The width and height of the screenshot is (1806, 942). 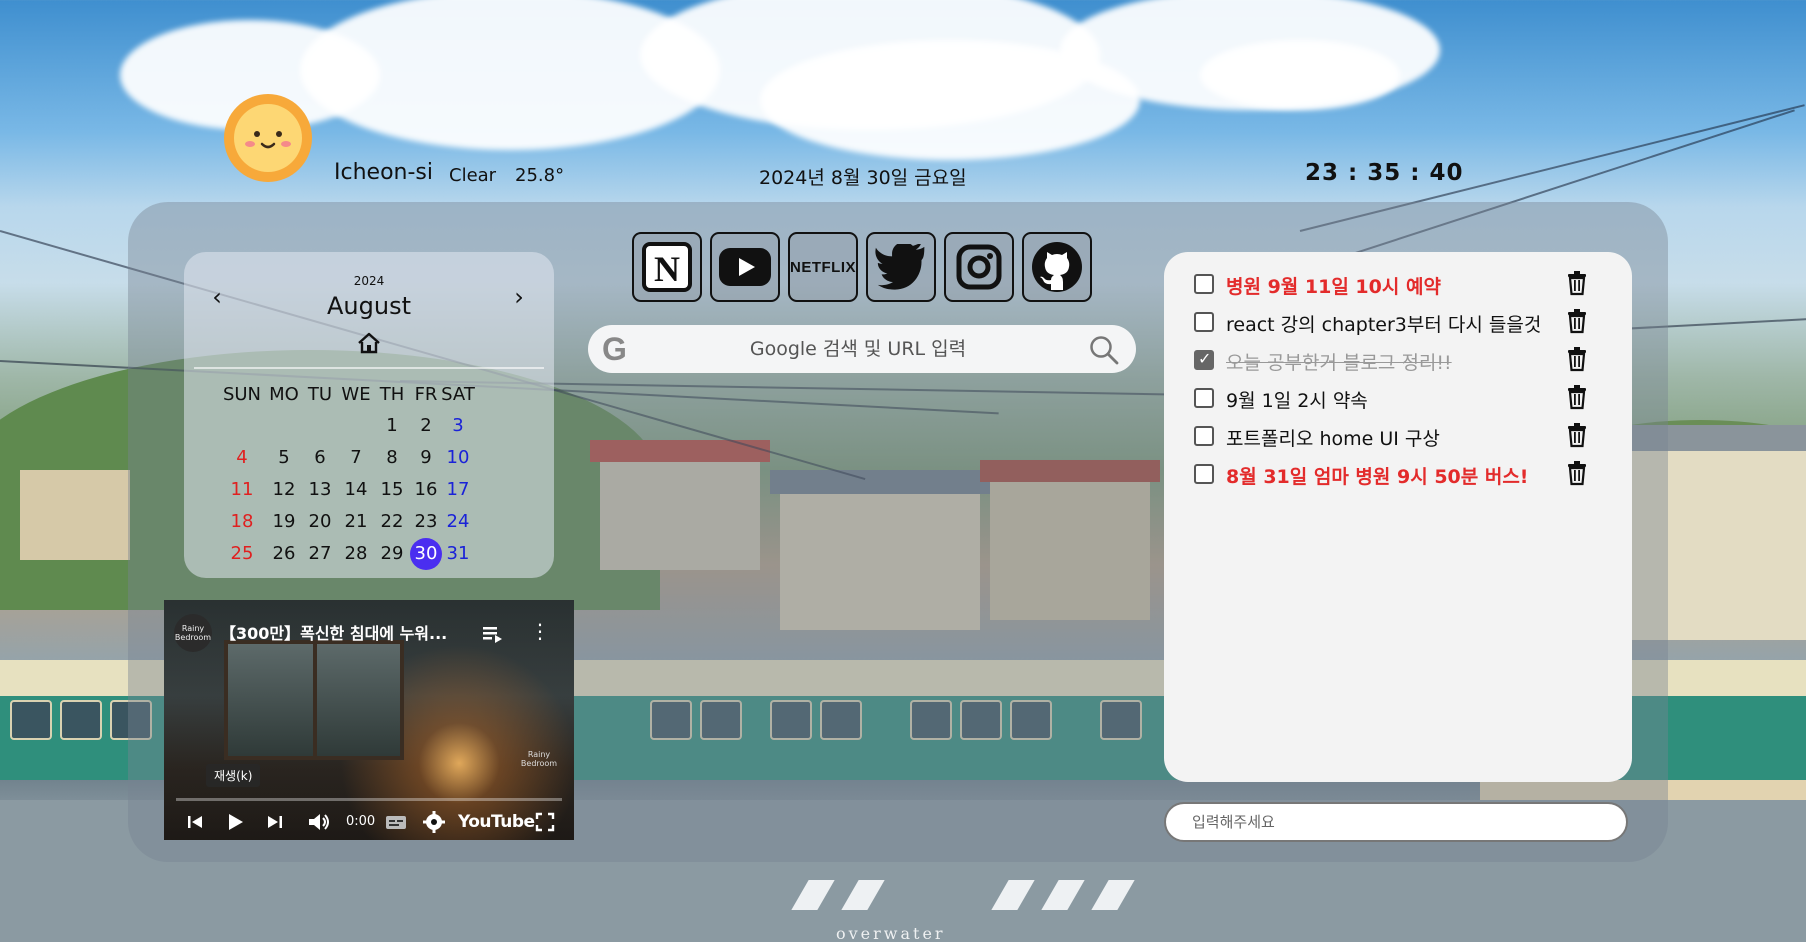 What do you see at coordinates (458, 554) in the screenshot?
I see `calendar-day: 31` at bounding box center [458, 554].